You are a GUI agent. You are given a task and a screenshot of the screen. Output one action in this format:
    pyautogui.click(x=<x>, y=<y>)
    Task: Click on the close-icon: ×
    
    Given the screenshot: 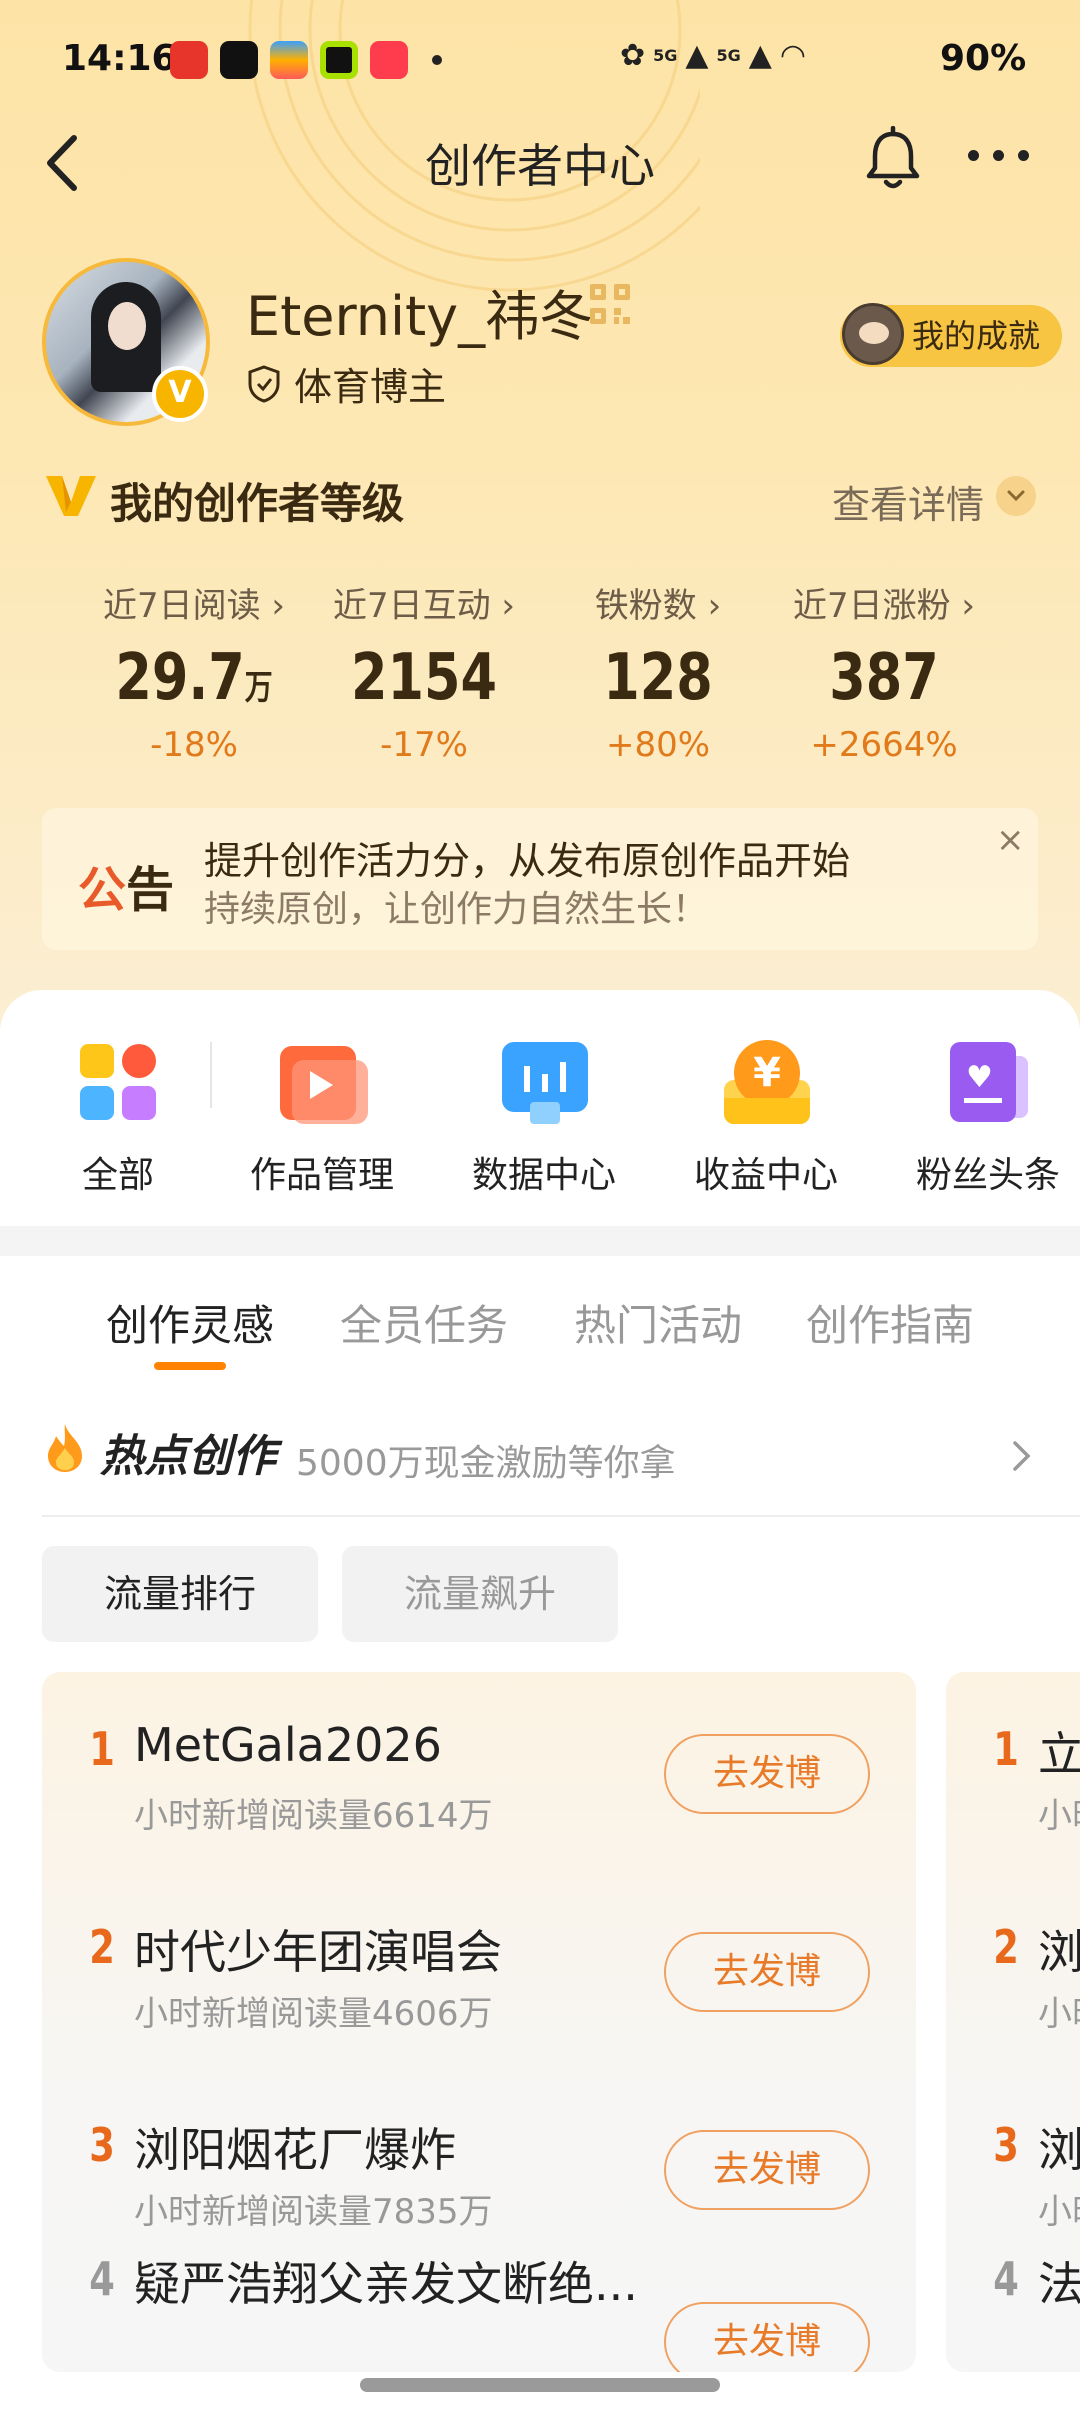 What is the action you would take?
    pyautogui.click(x=1010, y=840)
    